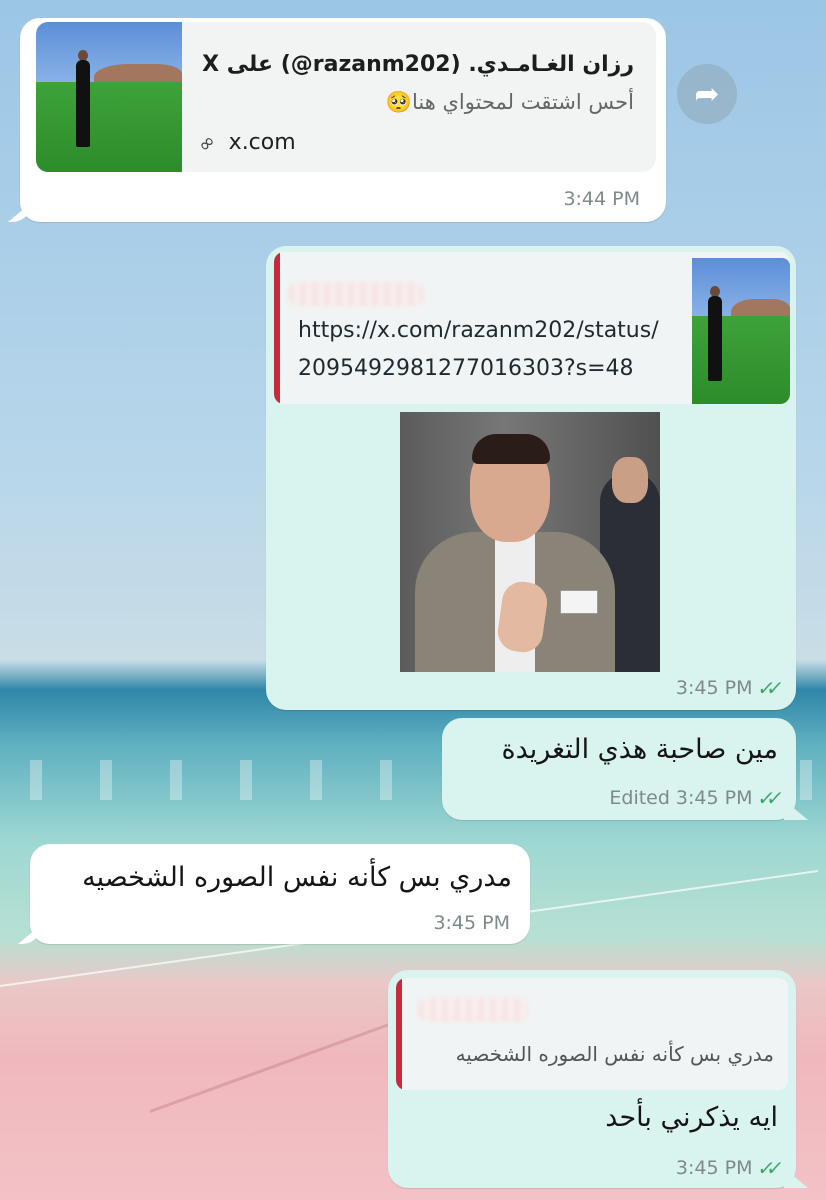 Image resolution: width=826 pixels, height=1200 pixels. What do you see at coordinates (418, 64) in the screenshot?
I see `link-preview-title: رزان الغـامـدي. (razanm202@) على X` at bounding box center [418, 64].